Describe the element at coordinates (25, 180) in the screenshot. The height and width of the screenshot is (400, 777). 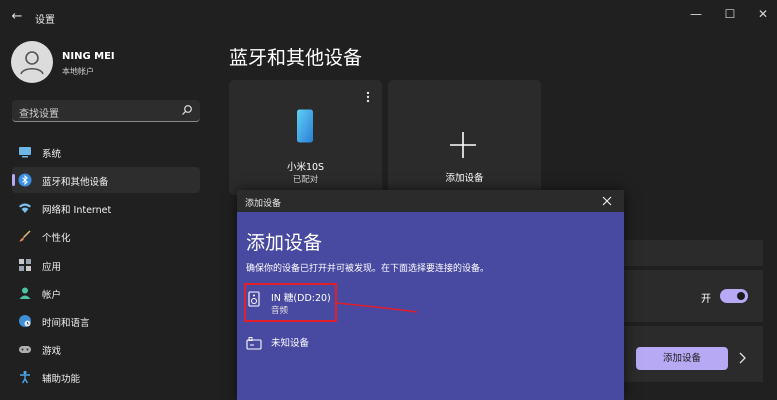
I see `bluetooth-icon` at that location.